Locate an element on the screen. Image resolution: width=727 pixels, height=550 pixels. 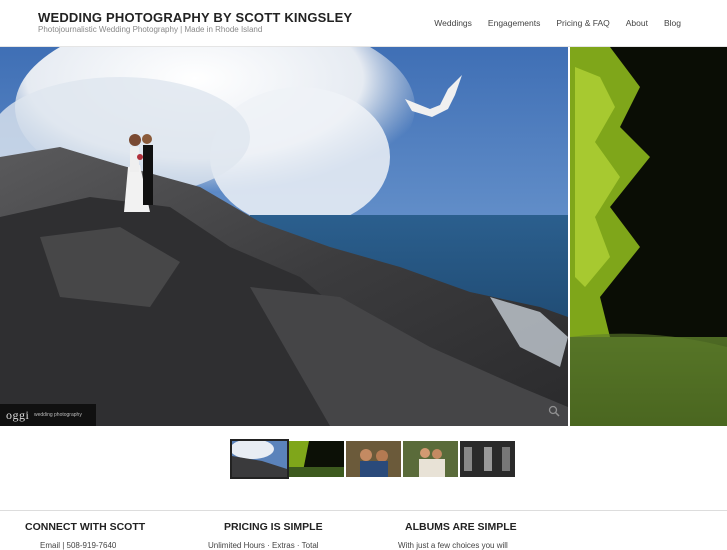
watermark: oggi wedding photography is located at coordinates (48, 415).